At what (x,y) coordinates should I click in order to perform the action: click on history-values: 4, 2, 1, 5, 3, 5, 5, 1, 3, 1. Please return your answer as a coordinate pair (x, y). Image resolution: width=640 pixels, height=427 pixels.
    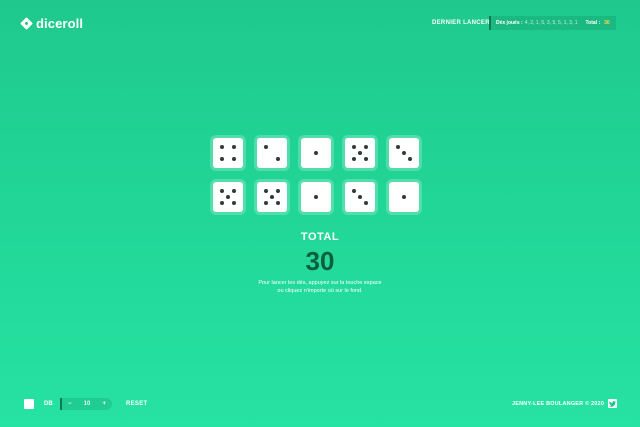
    Looking at the image, I should click on (551, 23).